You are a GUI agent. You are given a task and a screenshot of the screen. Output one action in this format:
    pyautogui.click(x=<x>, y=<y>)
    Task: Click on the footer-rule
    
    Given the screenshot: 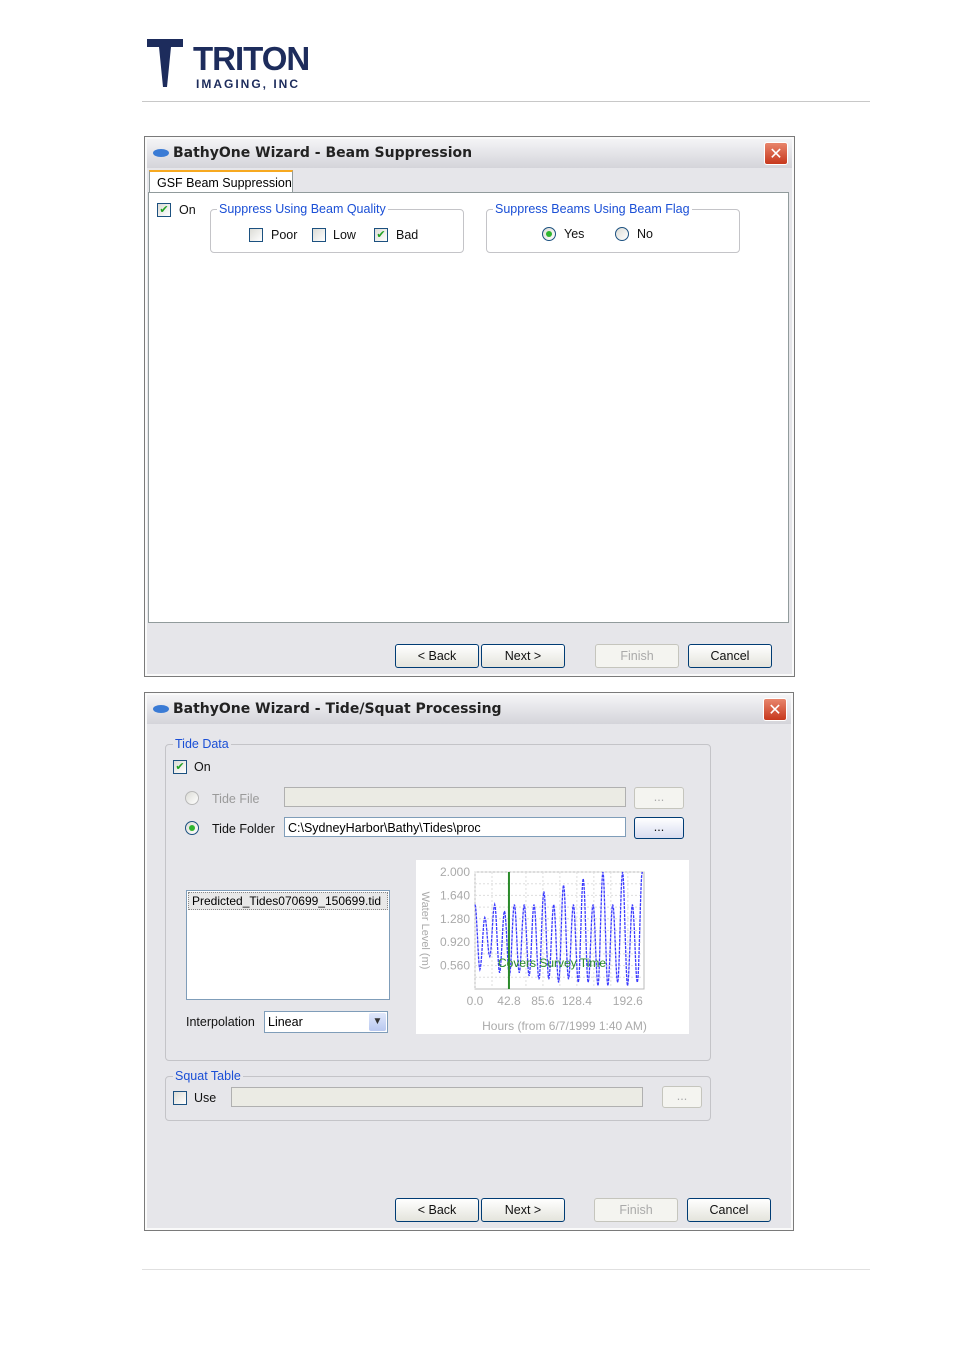 What is the action you would take?
    pyautogui.click(x=506, y=1269)
    